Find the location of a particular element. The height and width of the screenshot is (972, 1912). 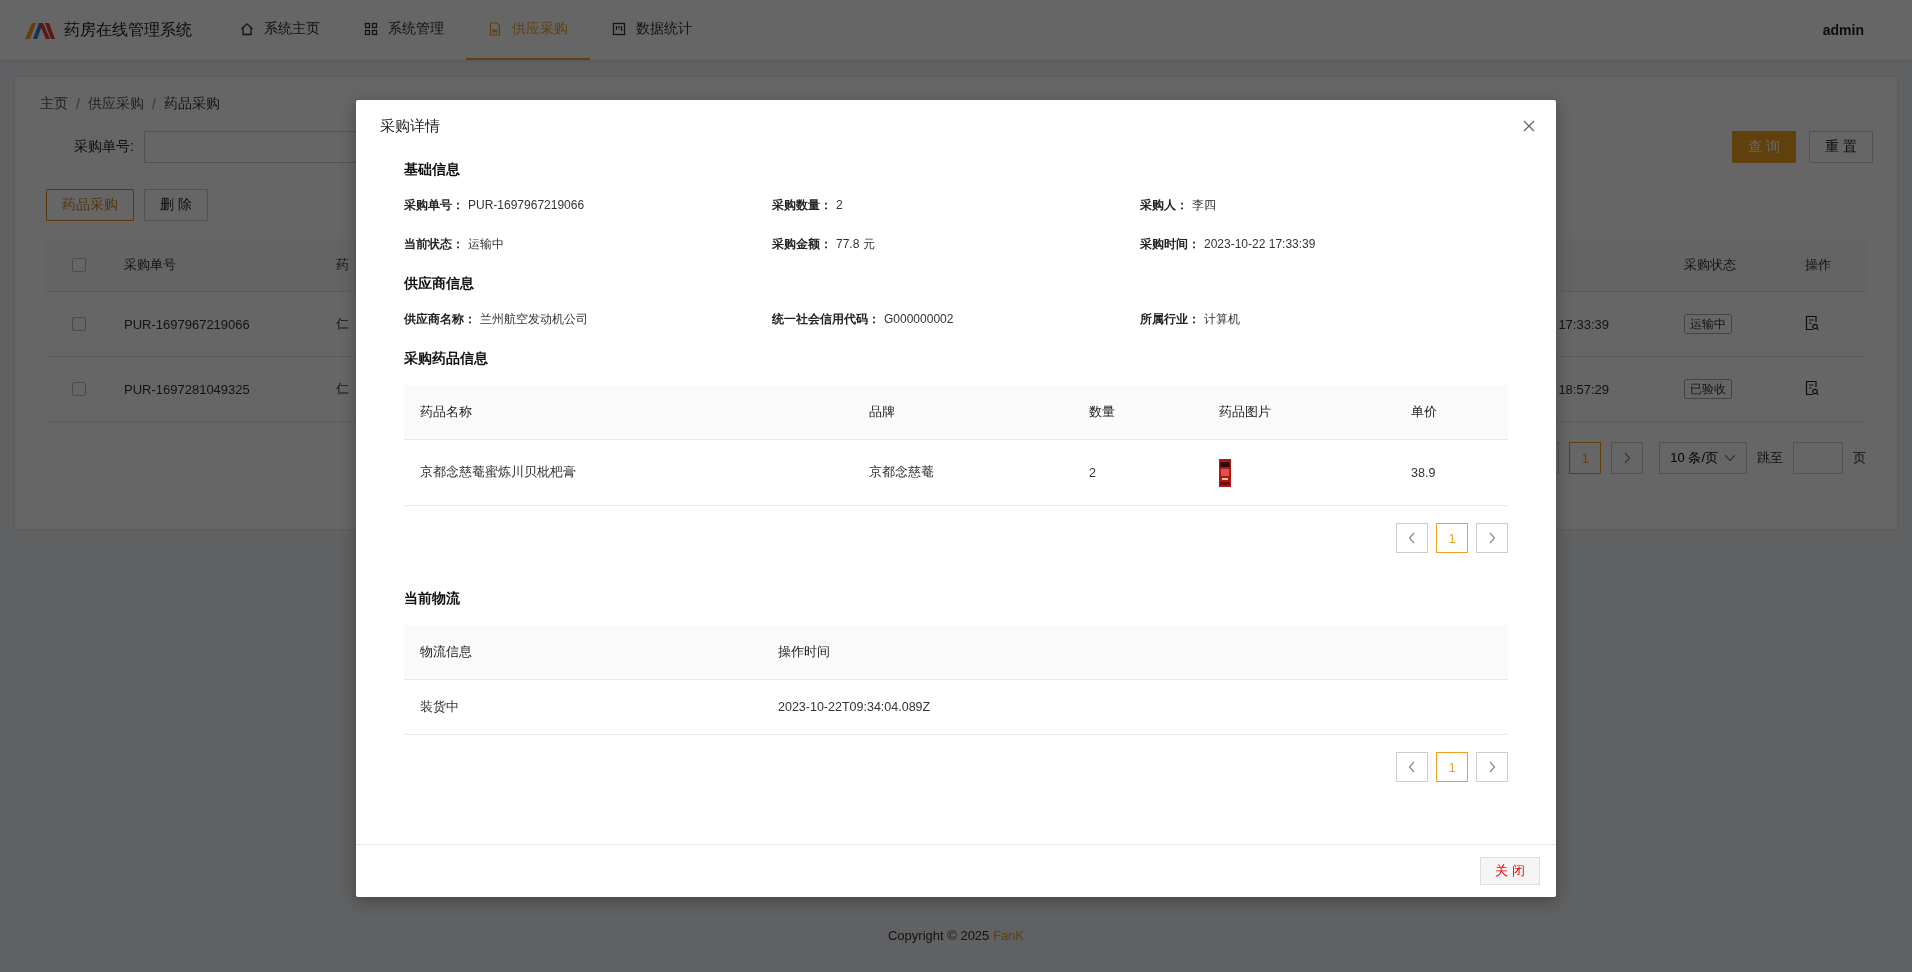

field-label: 采购单号： is located at coordinates (434, 205).